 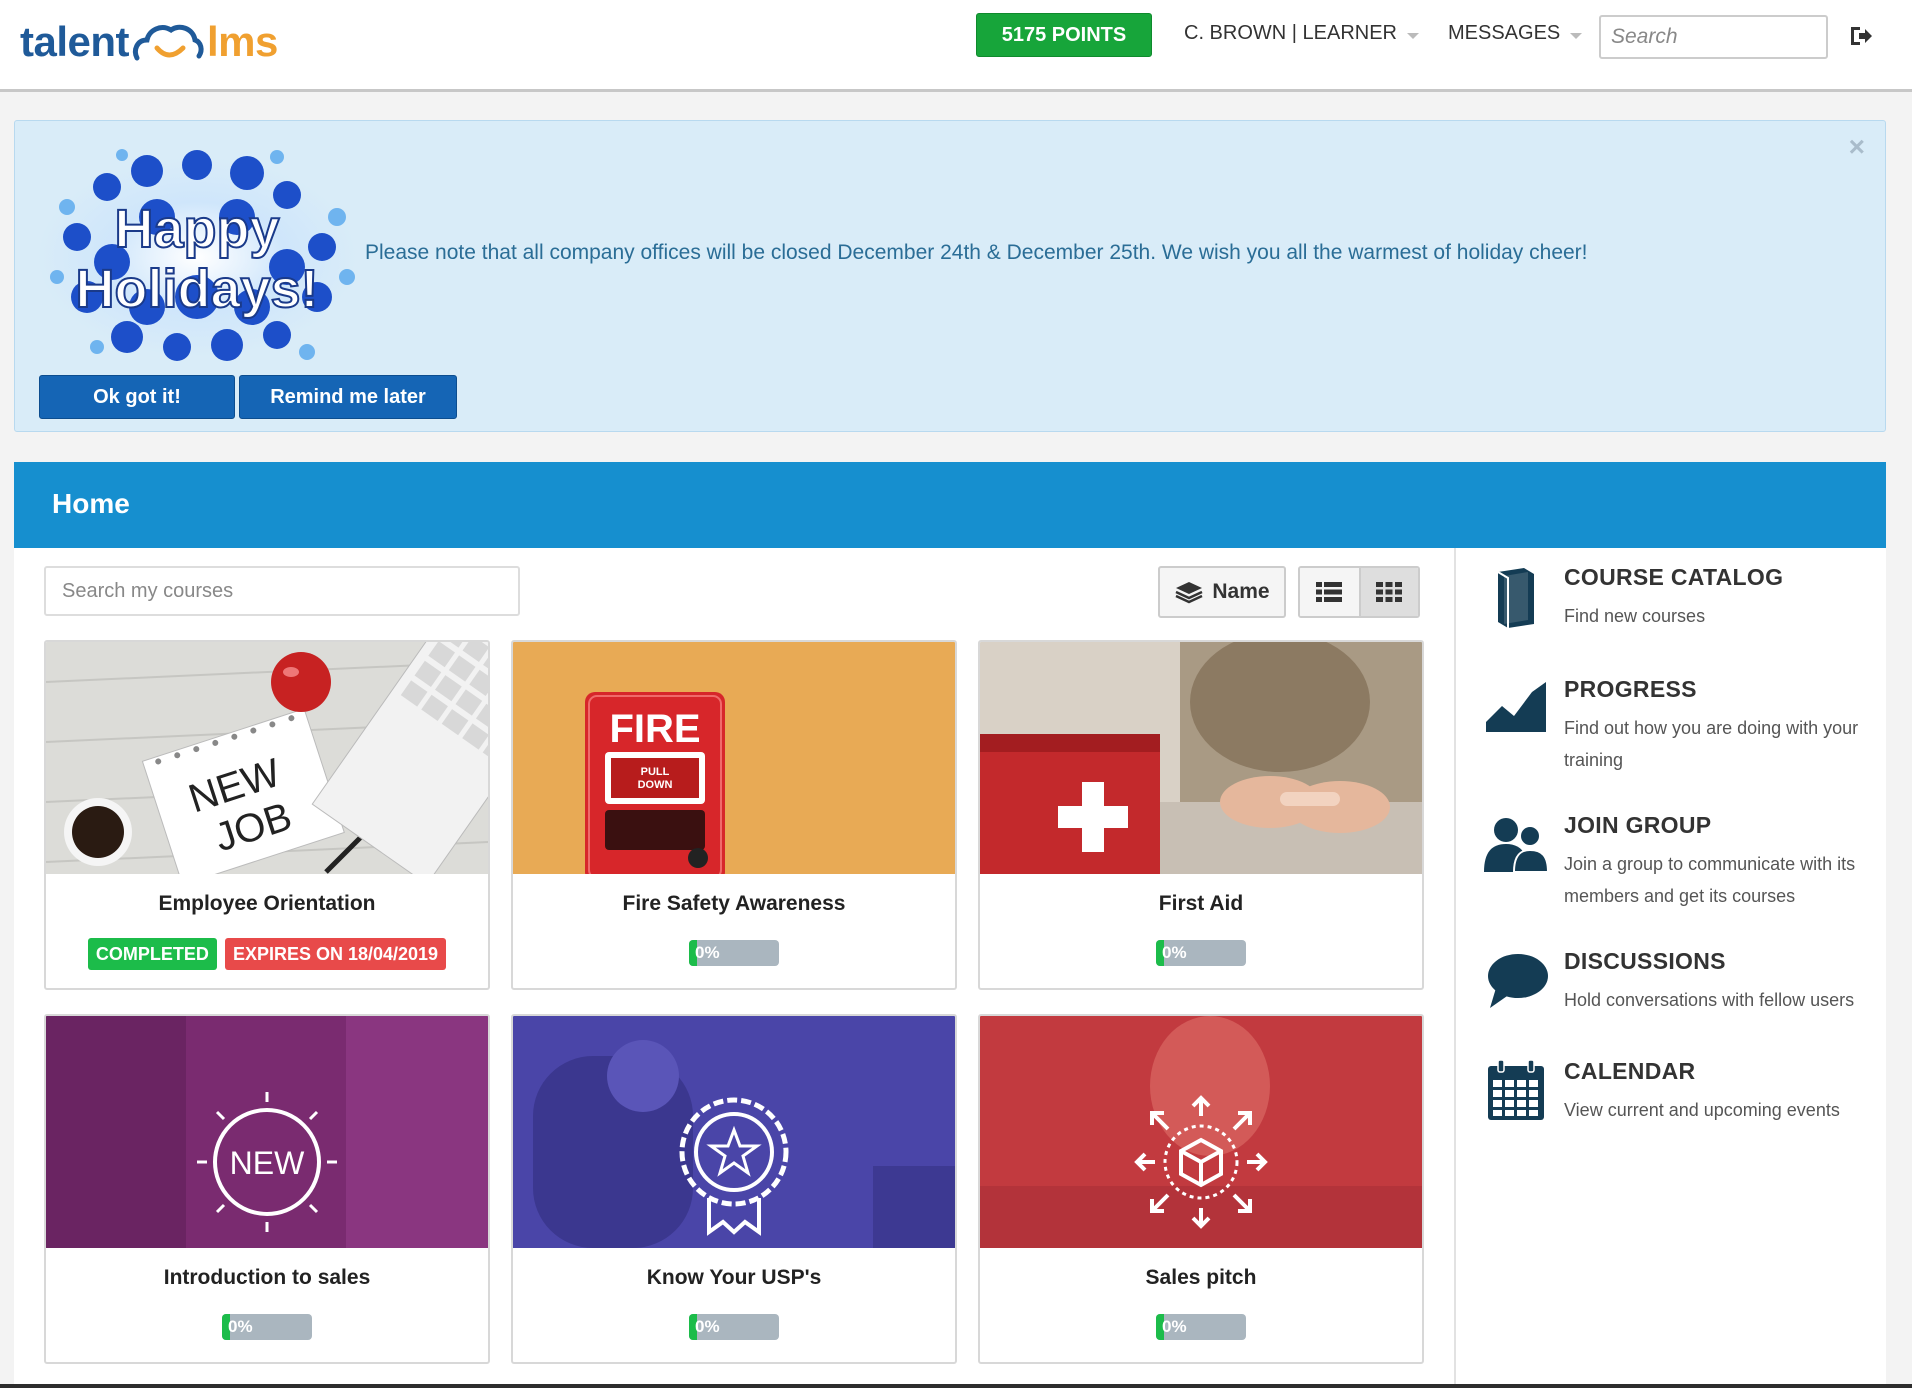 I want to click on course-title: Know Your USP's, so click(x=734, y=1278).